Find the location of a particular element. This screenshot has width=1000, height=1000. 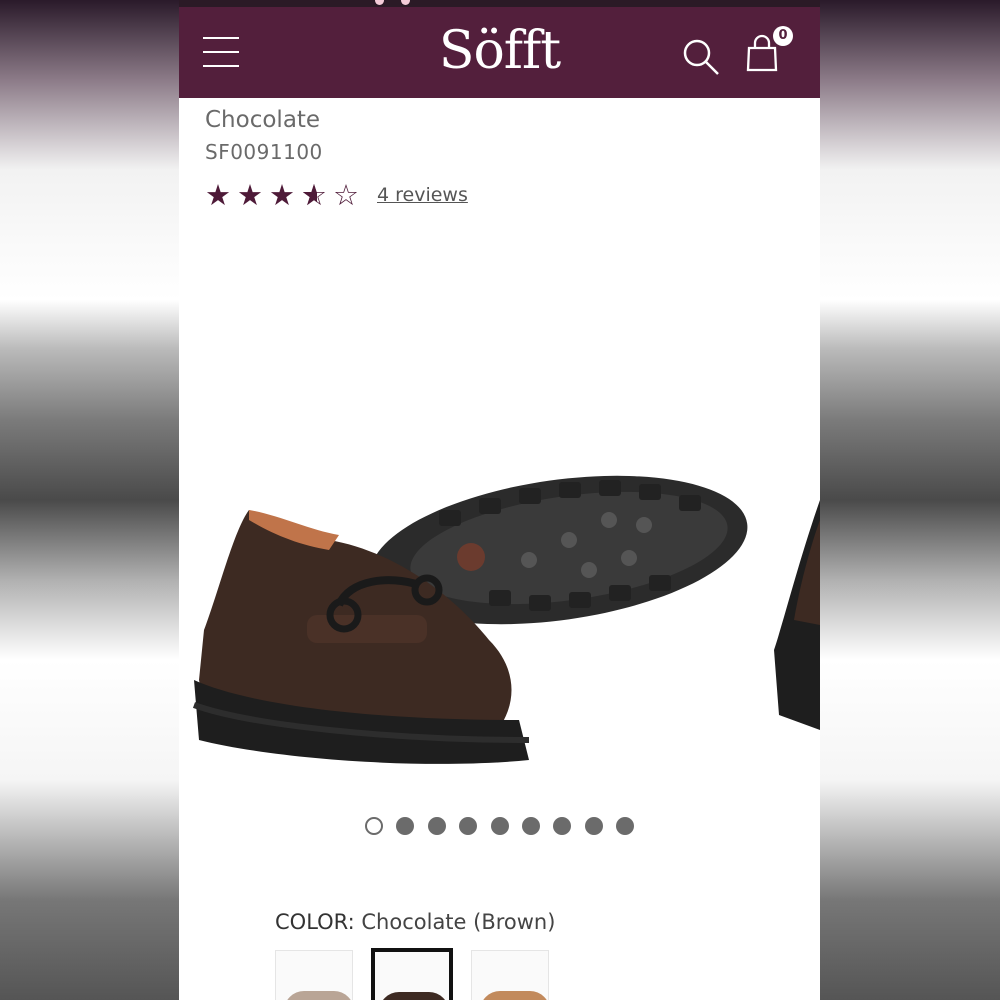

color-swatch-chocolate is located at coordinates (412, 974).